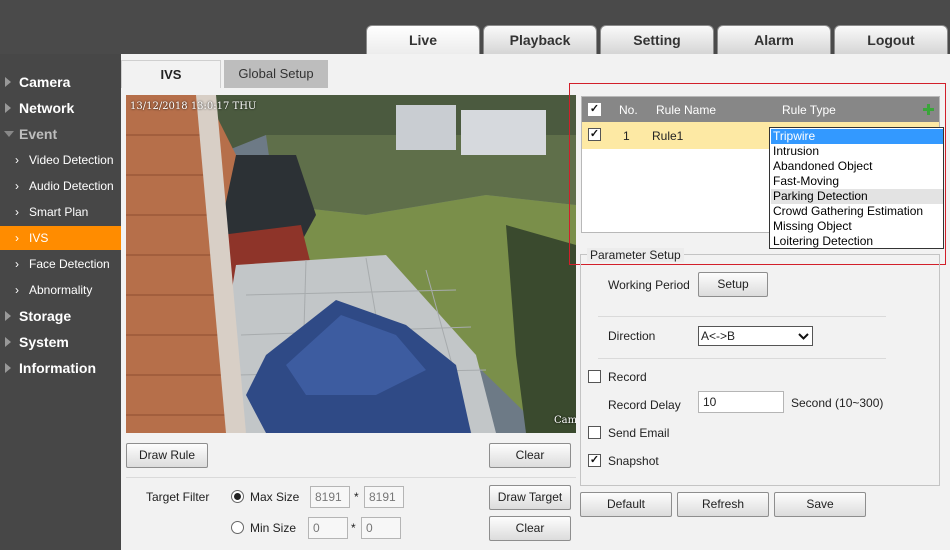 The image size is (950, 550). What do you see at coordinates (686, 110) in the screenshot?
I see `column-rule-name: Rule Name` at bounding box center [686, 110].